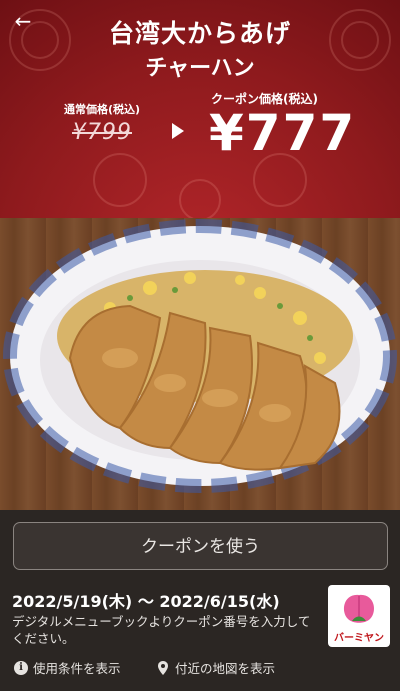 This screenshot has width=400, height=691. I want to click on title-line-1: 台湾大からあげ, so click(199, 33).